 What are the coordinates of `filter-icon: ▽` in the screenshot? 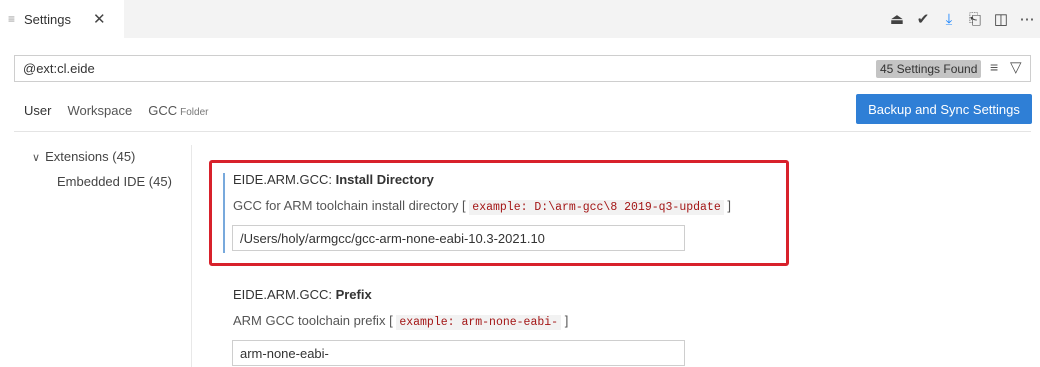 It's located at (1016, 67).